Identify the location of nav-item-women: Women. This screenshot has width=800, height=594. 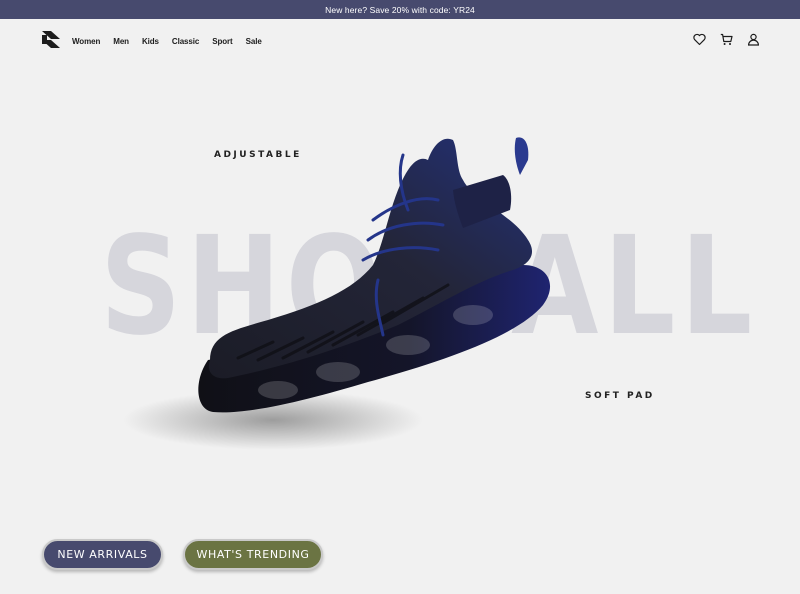
(86, 41).